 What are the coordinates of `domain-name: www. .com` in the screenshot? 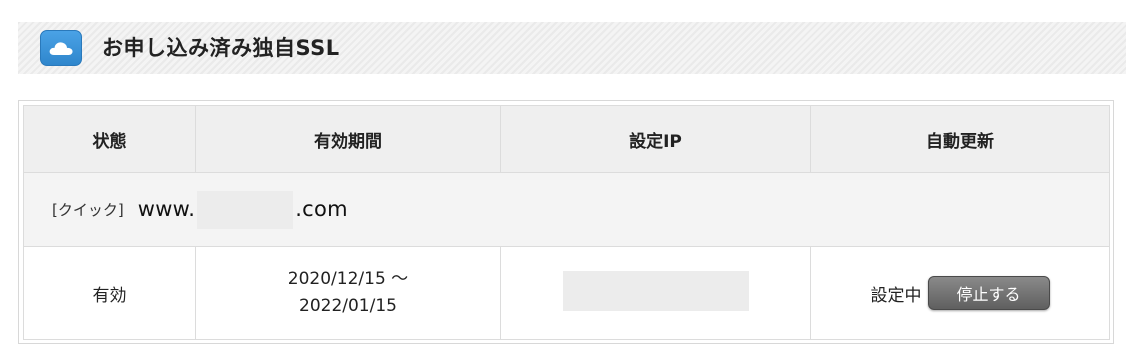 It's located at (242, 209).